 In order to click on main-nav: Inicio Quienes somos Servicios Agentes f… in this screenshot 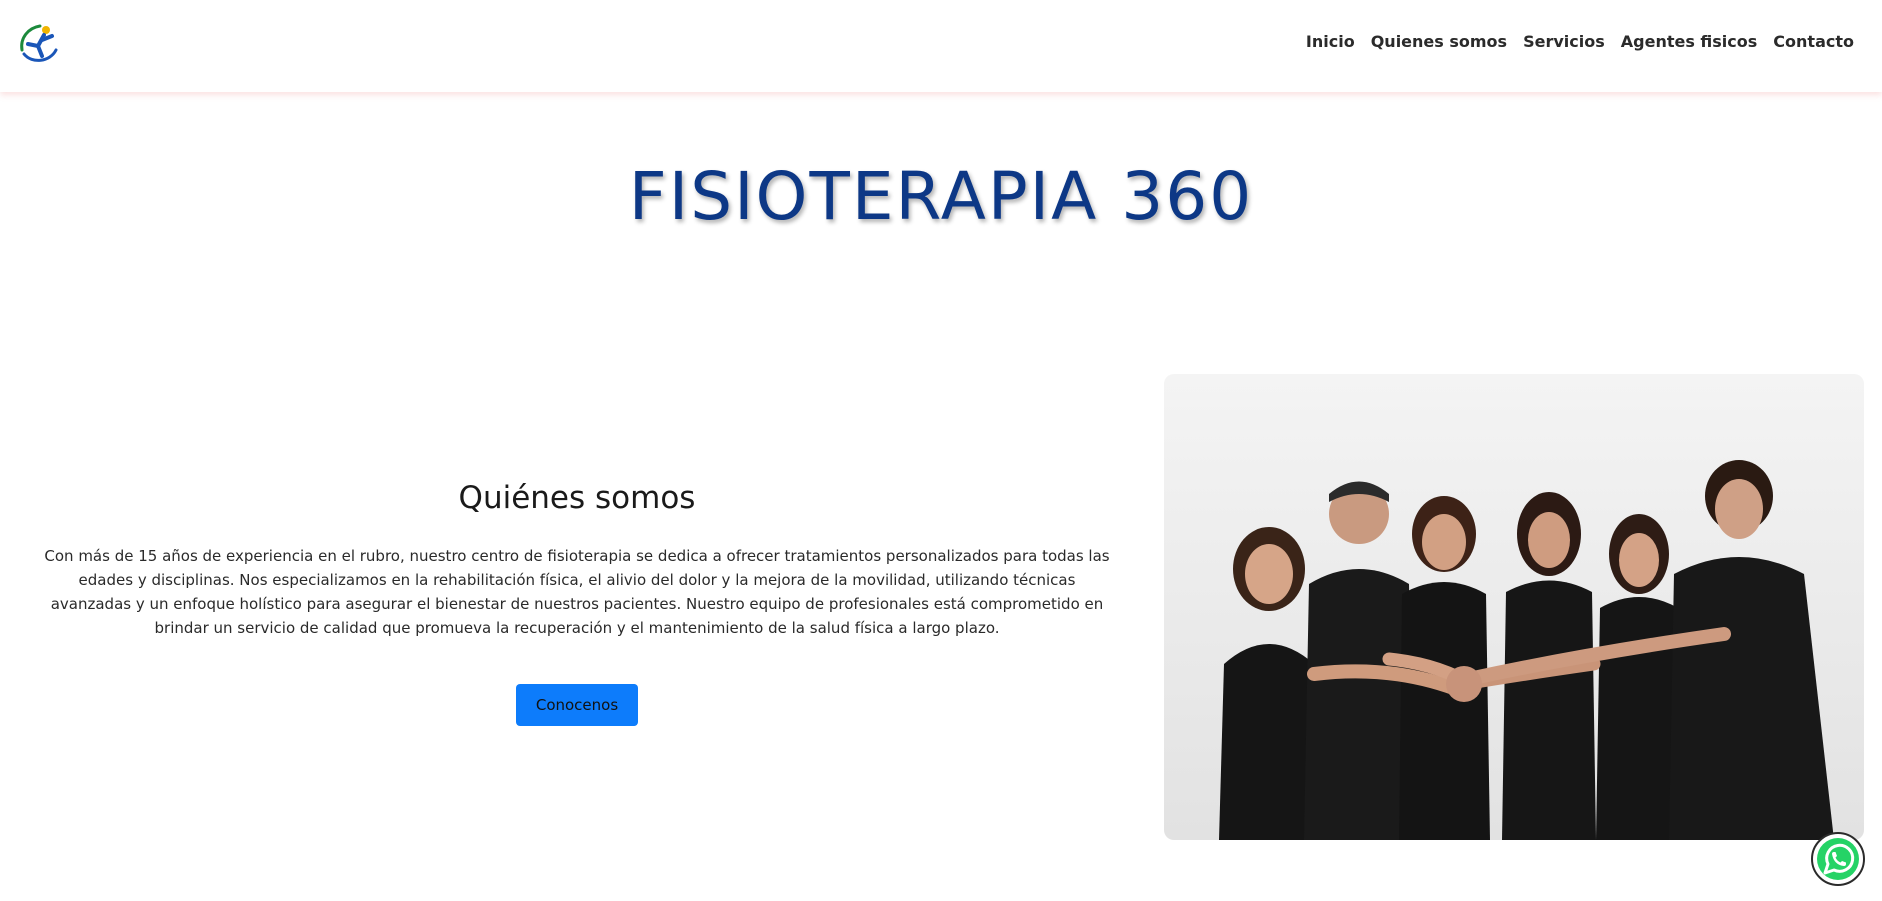, I will do `click(1580, 41)`.